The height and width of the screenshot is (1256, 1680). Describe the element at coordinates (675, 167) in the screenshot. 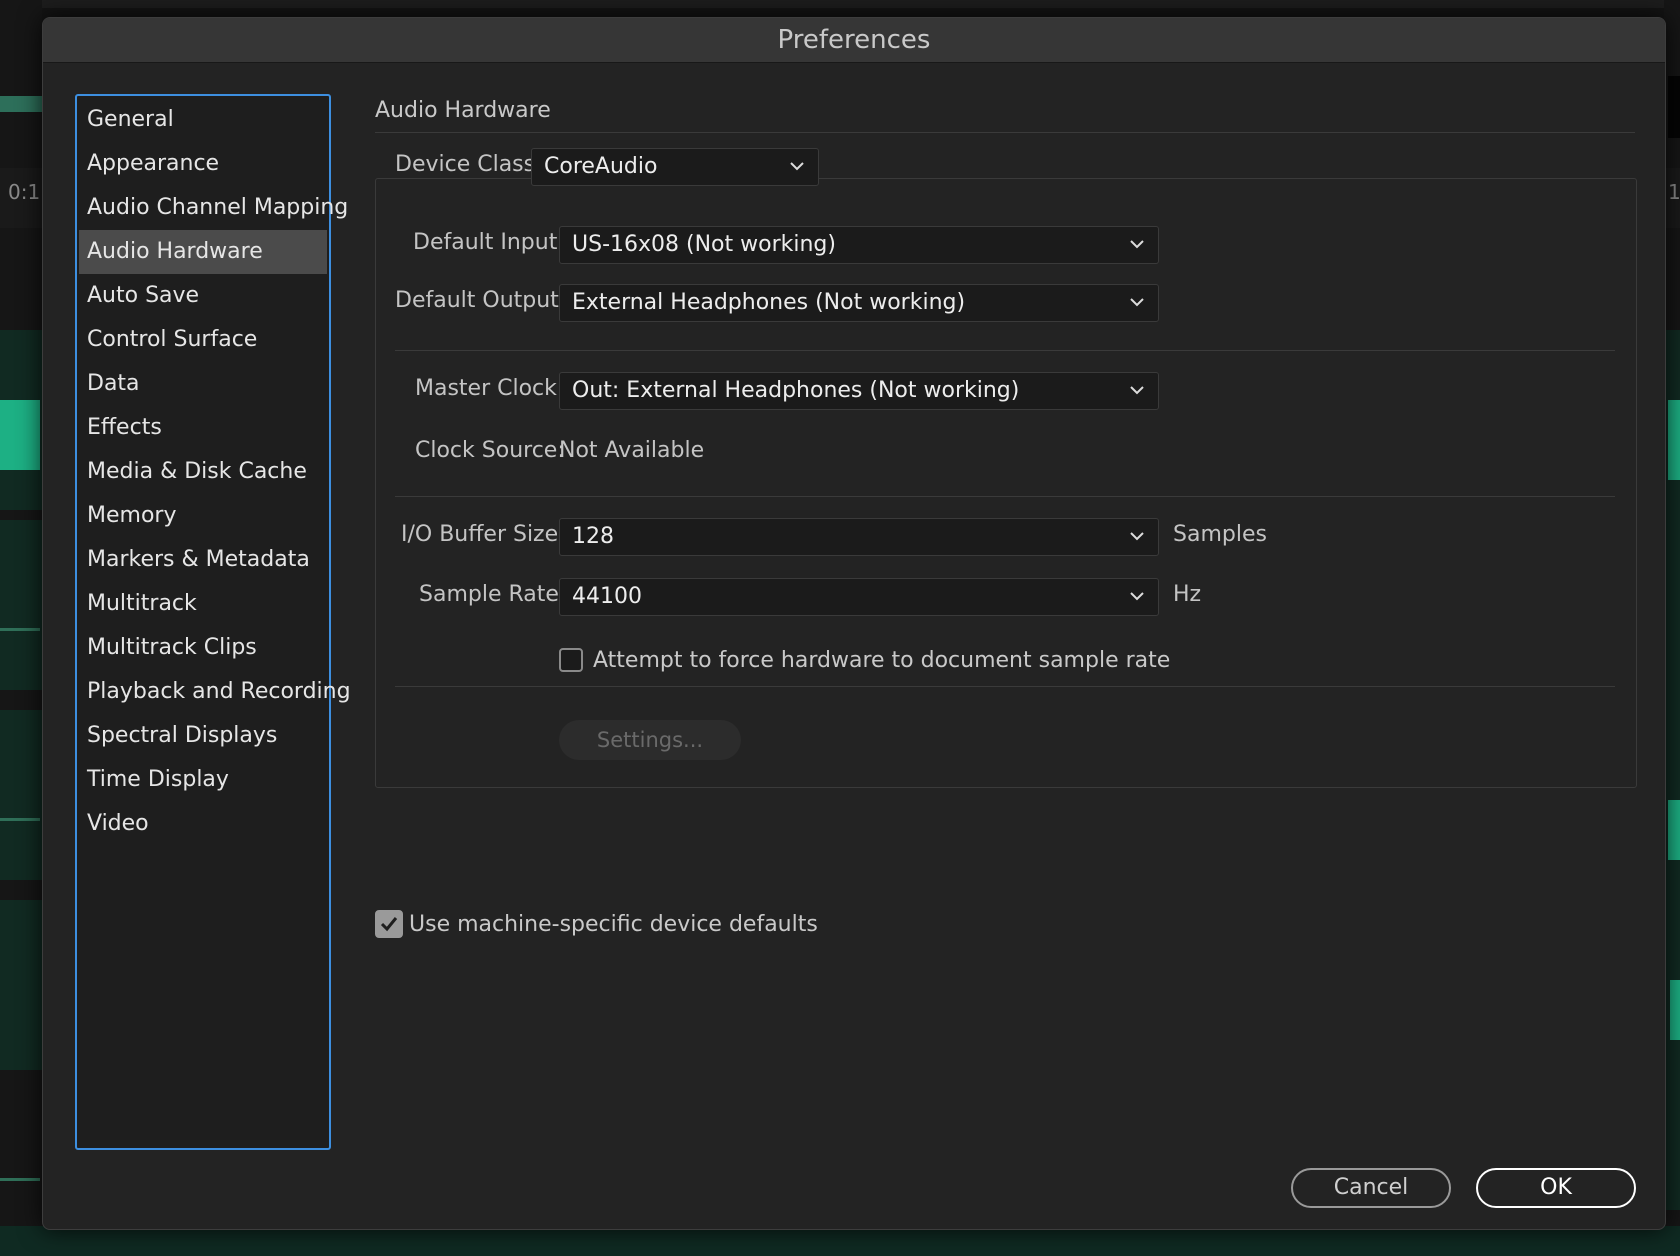

I see `device-class-dropdown: CoreAudio` at that location.